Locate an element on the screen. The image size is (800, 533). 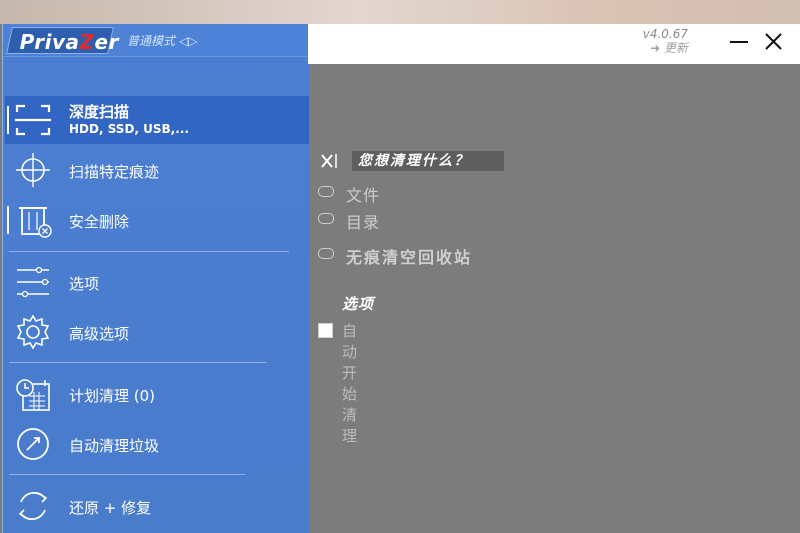
option-label: 目录 is located at coordinates (363, 222).